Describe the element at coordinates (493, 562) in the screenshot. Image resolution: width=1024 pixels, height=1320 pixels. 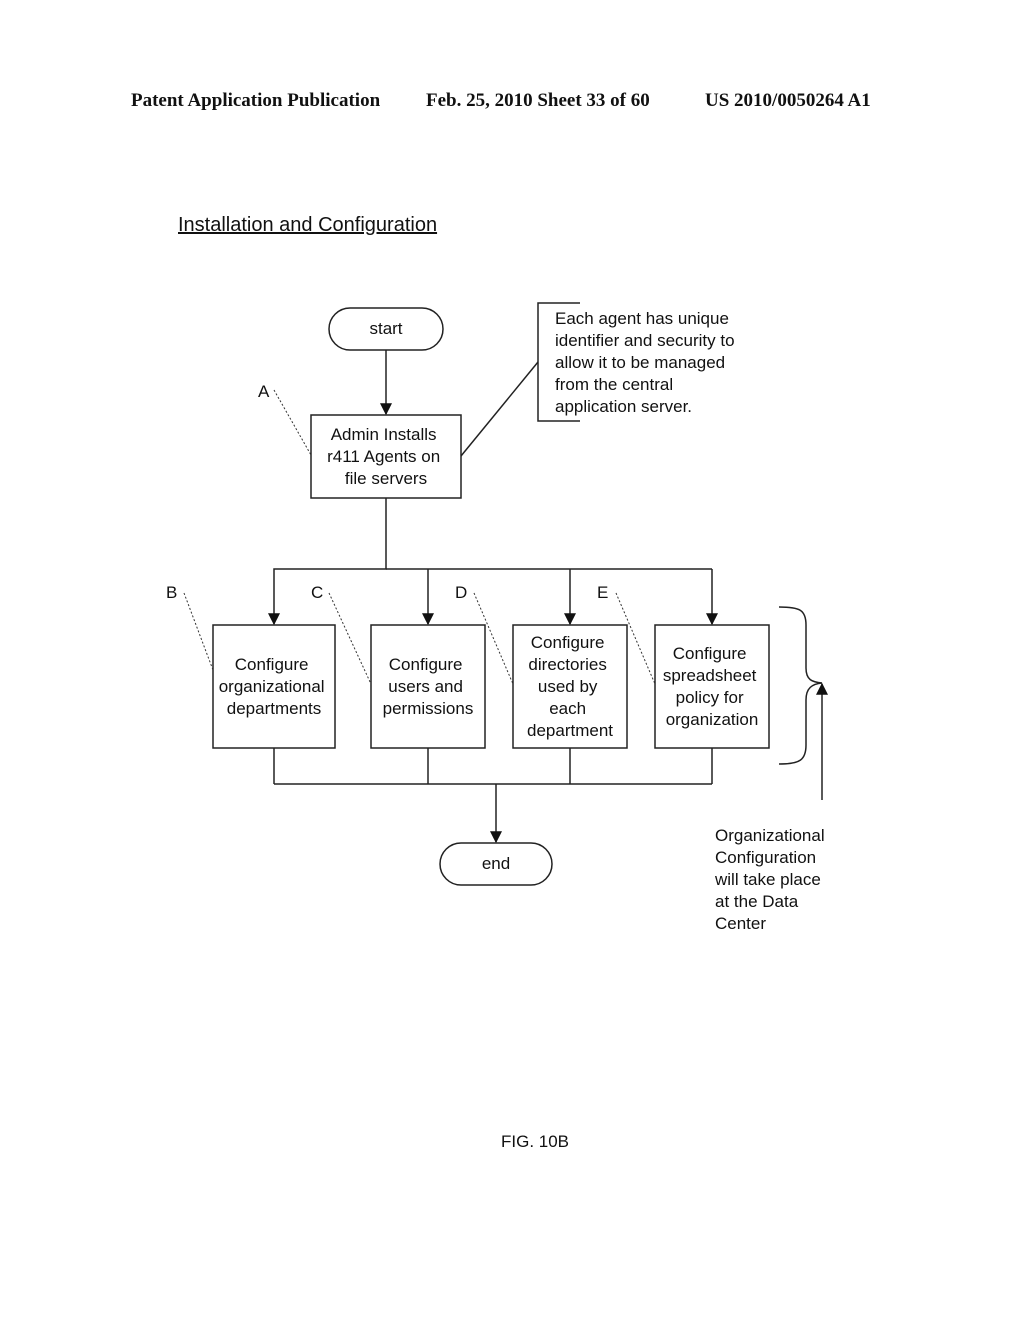
I see `branch-connector` at that location.